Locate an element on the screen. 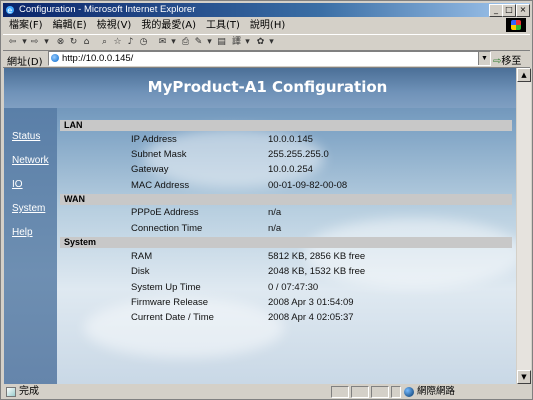 This screenshot has height=400, width=533. page-header: MyProduct-A1 Configuration is located at coordinates (267, 88).